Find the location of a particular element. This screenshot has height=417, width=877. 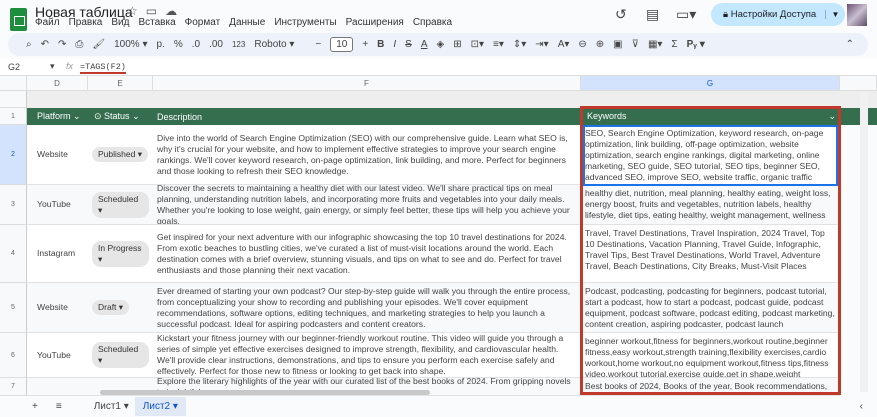

collapse-toolbar-icon: ⌃ is located at coordinates (850, 44).